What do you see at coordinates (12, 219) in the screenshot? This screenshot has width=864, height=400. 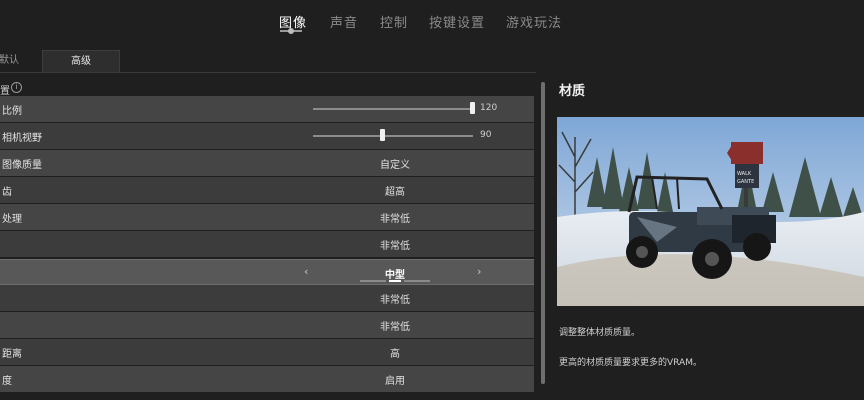 I see `setting-label: 处理` at bounding box center [12, 219].